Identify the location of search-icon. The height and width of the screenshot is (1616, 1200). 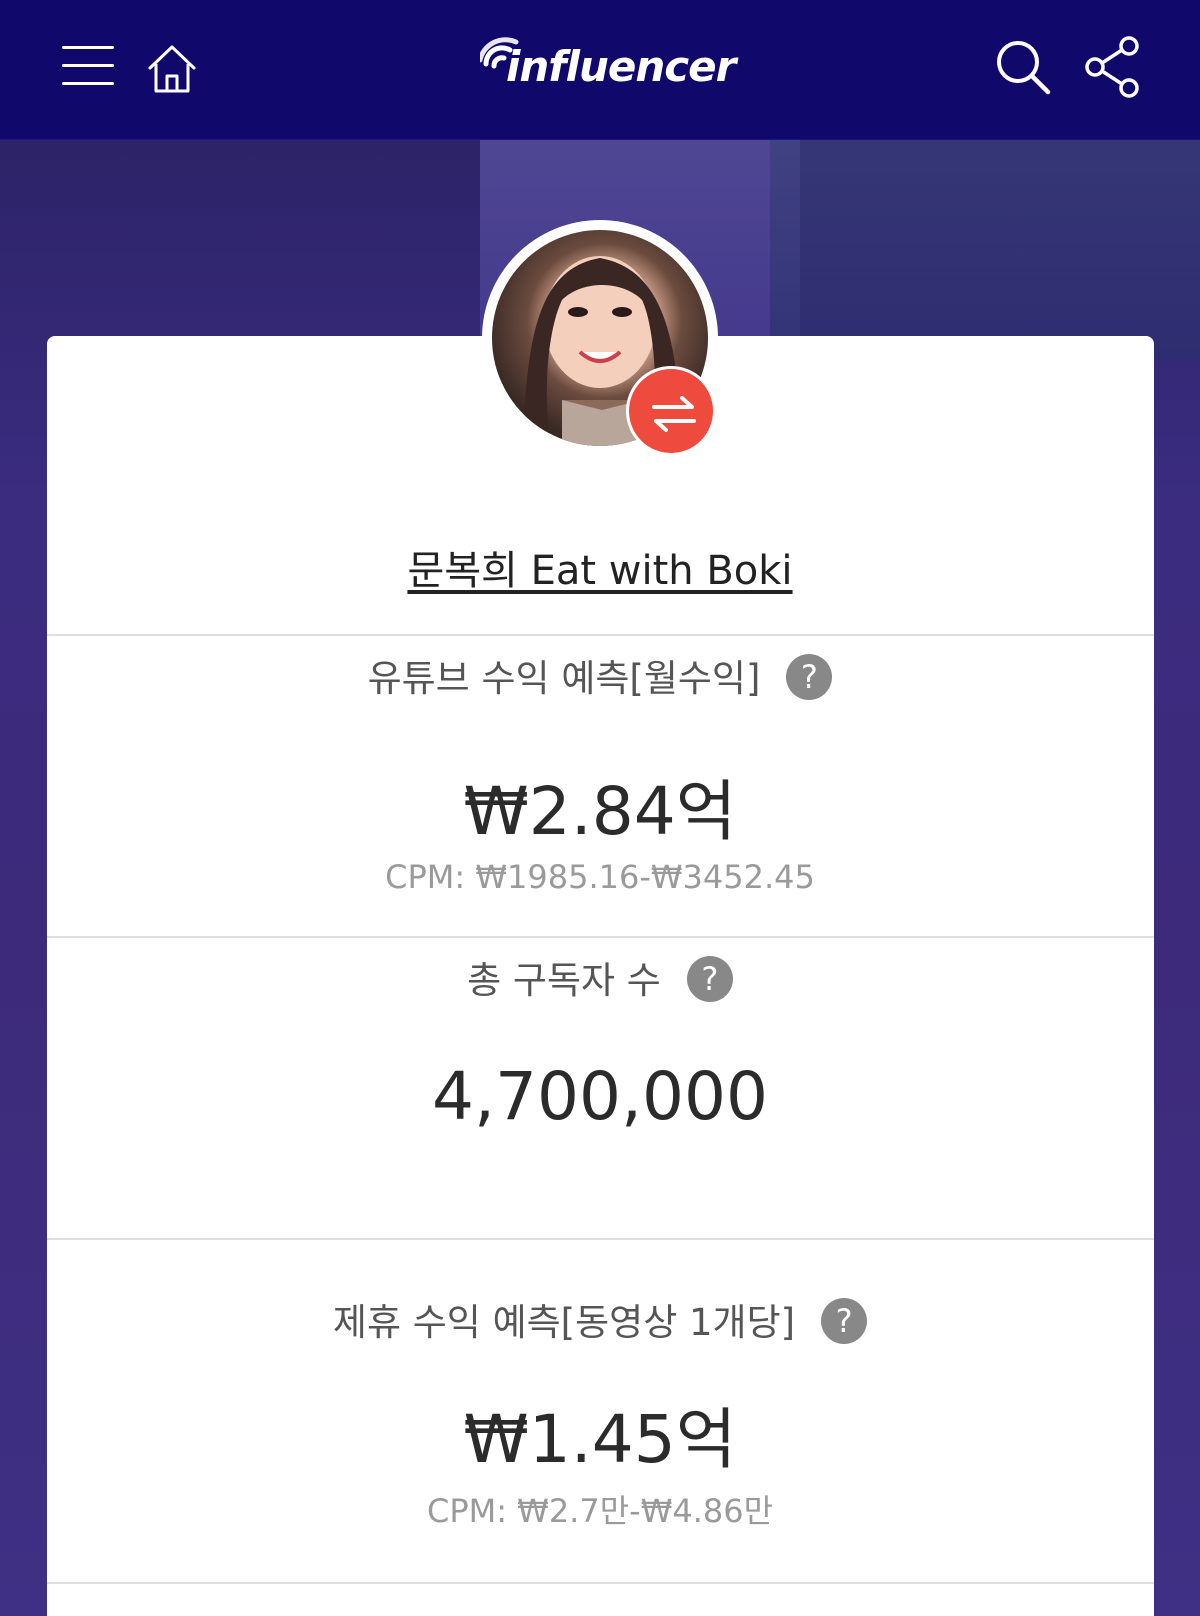
(1024, 68).